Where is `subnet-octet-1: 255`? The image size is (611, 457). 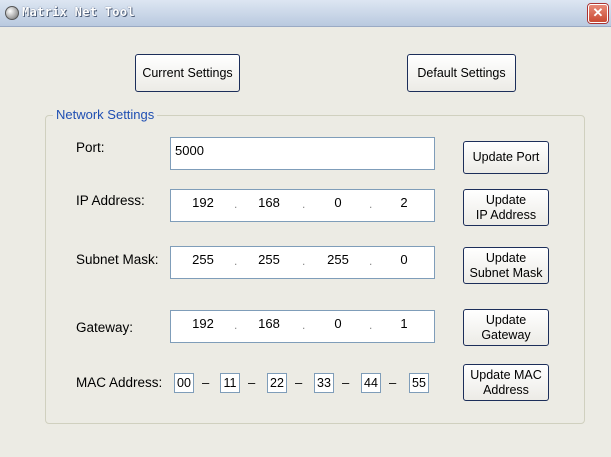 subnet-octet-1: 255 is located at coordinates (203, 259).